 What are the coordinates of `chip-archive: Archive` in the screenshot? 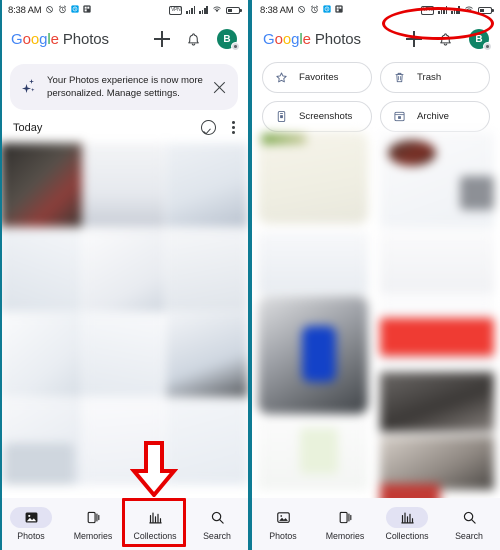 It's located at (435, 116).